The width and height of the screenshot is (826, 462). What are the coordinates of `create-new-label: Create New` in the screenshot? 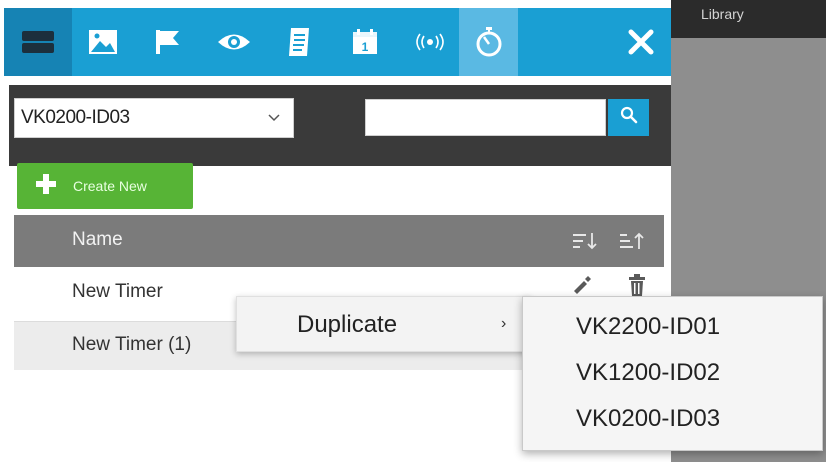 It's located at (110, 186).